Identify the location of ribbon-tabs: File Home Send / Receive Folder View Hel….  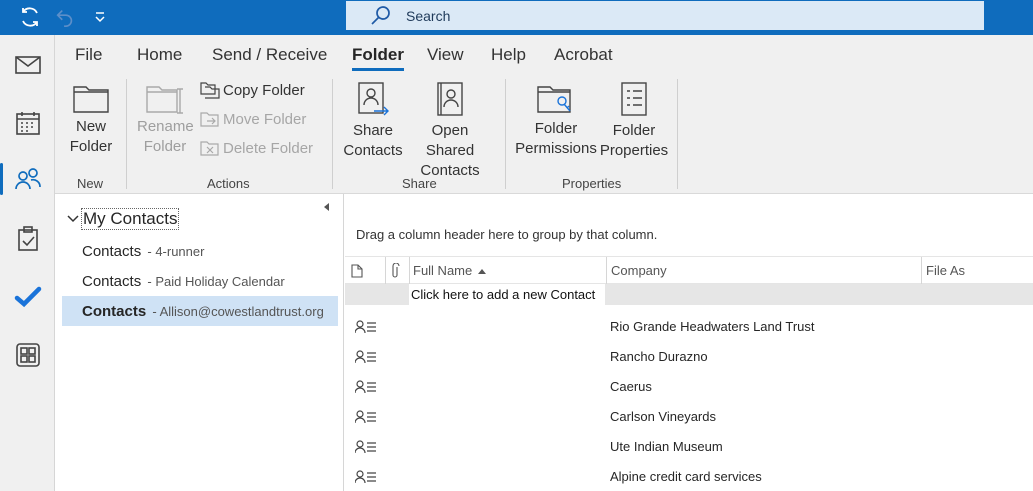
(544, 54).